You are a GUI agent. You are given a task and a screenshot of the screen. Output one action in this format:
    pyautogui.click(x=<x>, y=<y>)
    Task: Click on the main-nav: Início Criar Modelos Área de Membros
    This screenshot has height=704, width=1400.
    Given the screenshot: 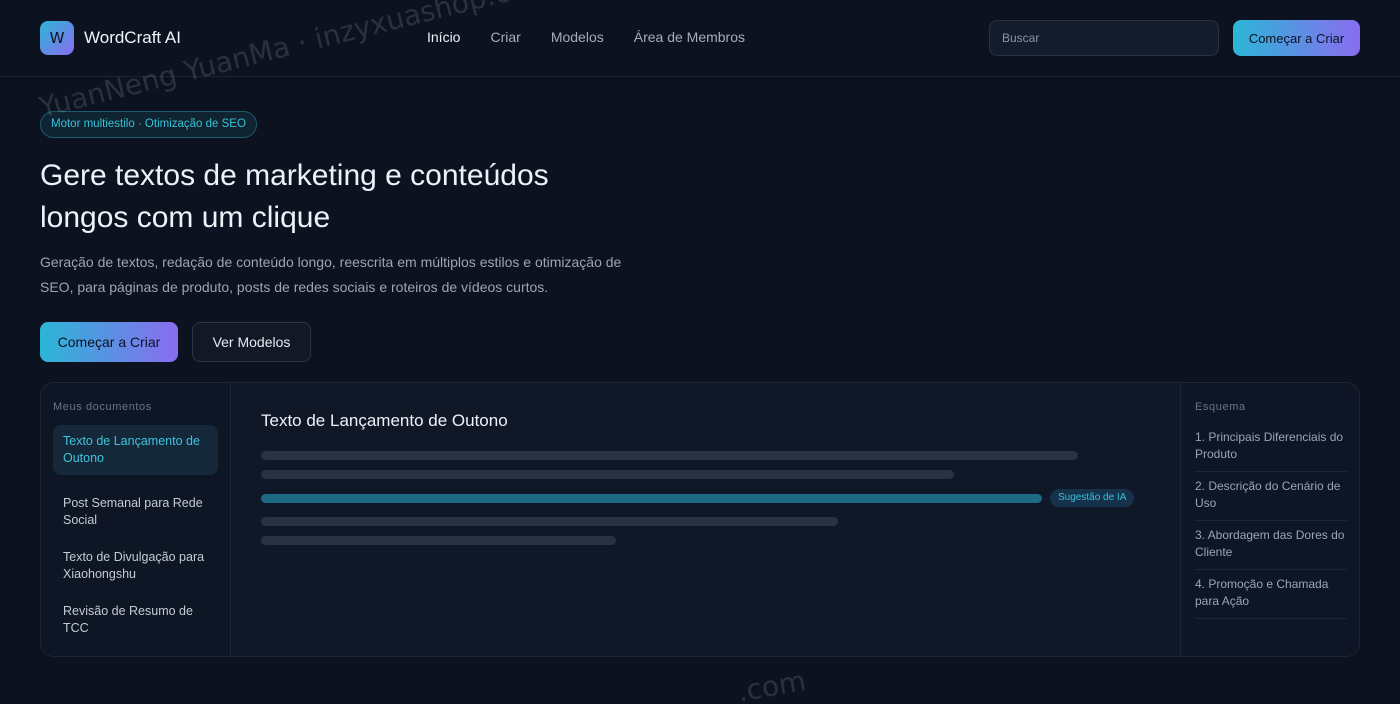 What is the action you would take?
    pyautogui.click(x=601, y=37)
    